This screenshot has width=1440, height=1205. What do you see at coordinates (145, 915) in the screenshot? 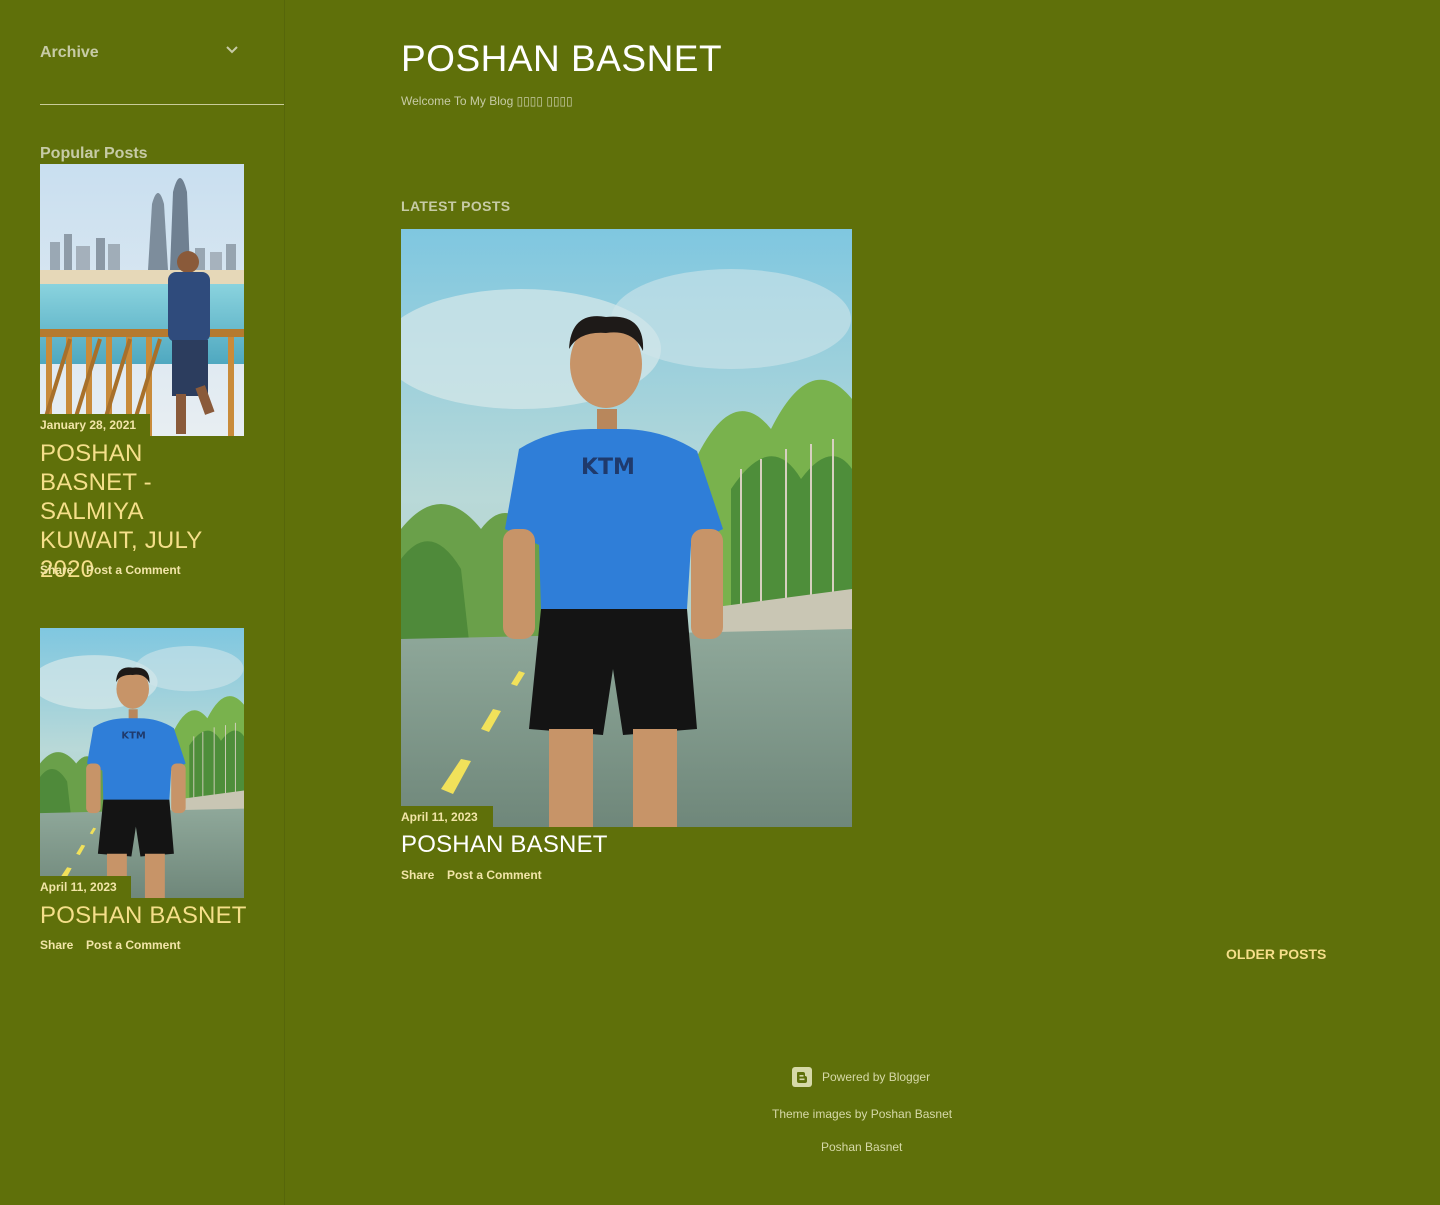
I see `popular-post-2-title: POSHAN BASNET` at bounding box center [145, 915].